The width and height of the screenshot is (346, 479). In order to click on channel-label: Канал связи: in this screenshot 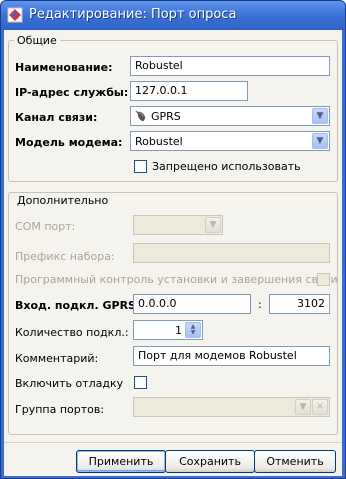, I will do `click(56, 117)`.